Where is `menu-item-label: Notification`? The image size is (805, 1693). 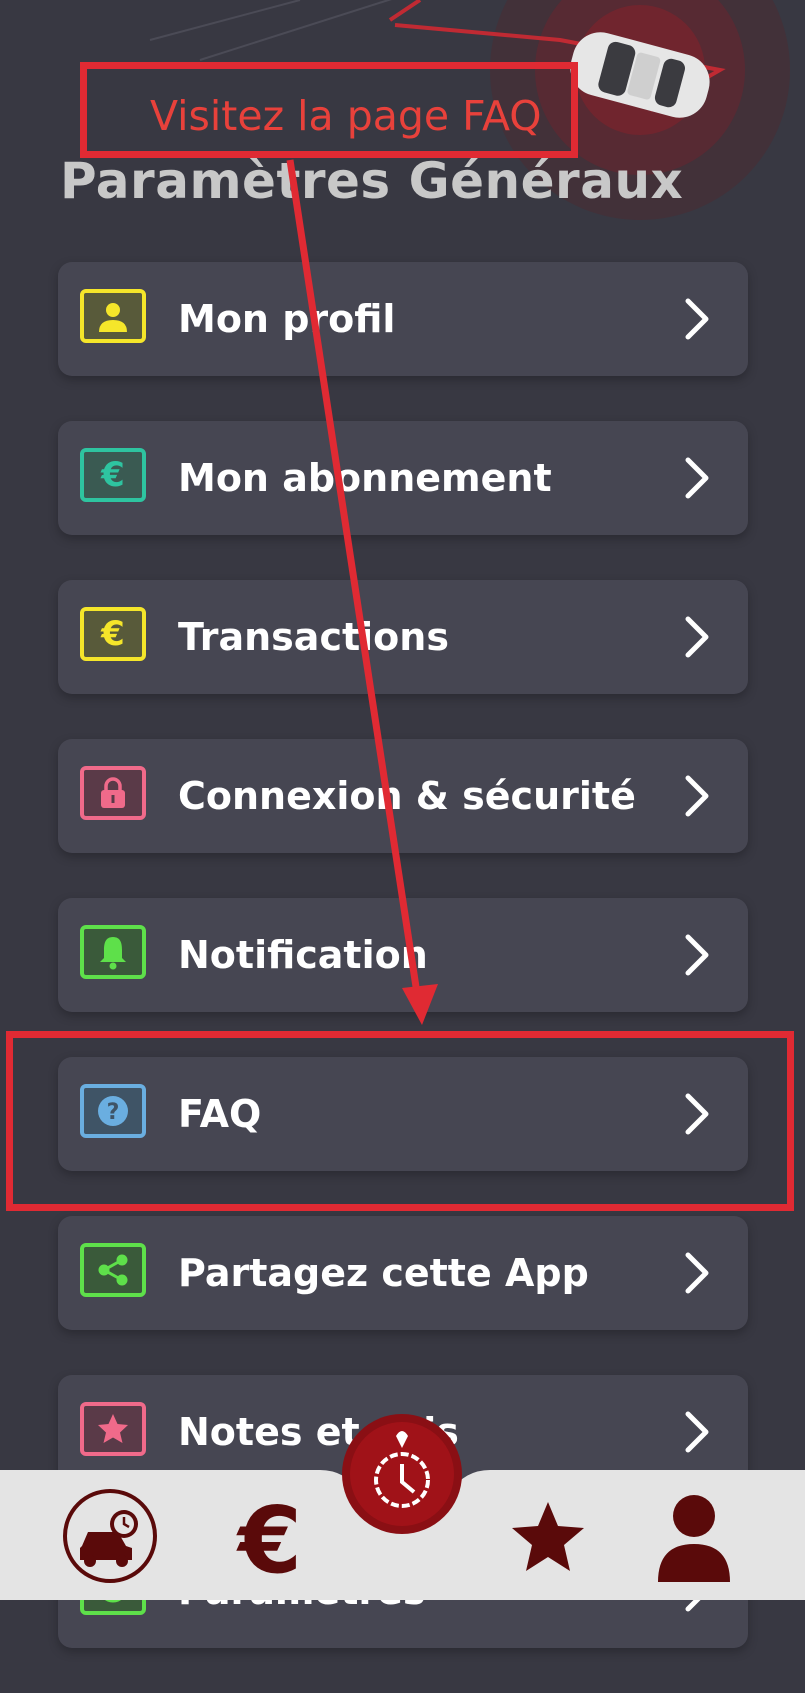
menu-item-label: Notification is located at coordinates (303, 955).